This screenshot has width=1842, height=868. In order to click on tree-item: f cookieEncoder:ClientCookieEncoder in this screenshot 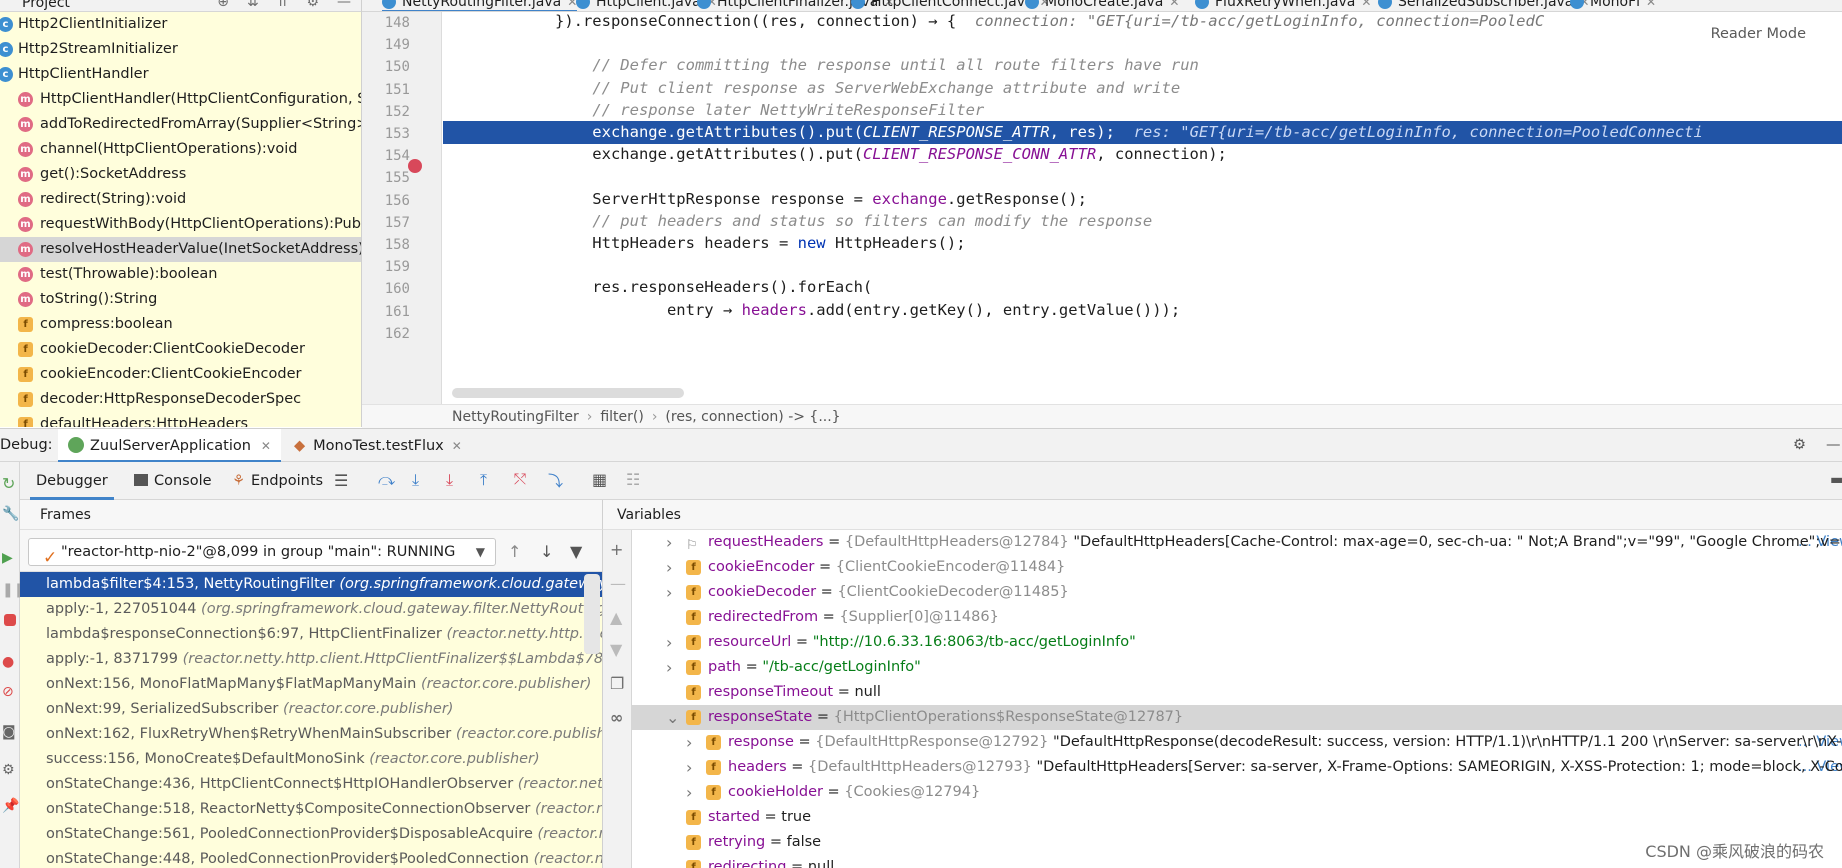, I will do `click(180, 374)`.